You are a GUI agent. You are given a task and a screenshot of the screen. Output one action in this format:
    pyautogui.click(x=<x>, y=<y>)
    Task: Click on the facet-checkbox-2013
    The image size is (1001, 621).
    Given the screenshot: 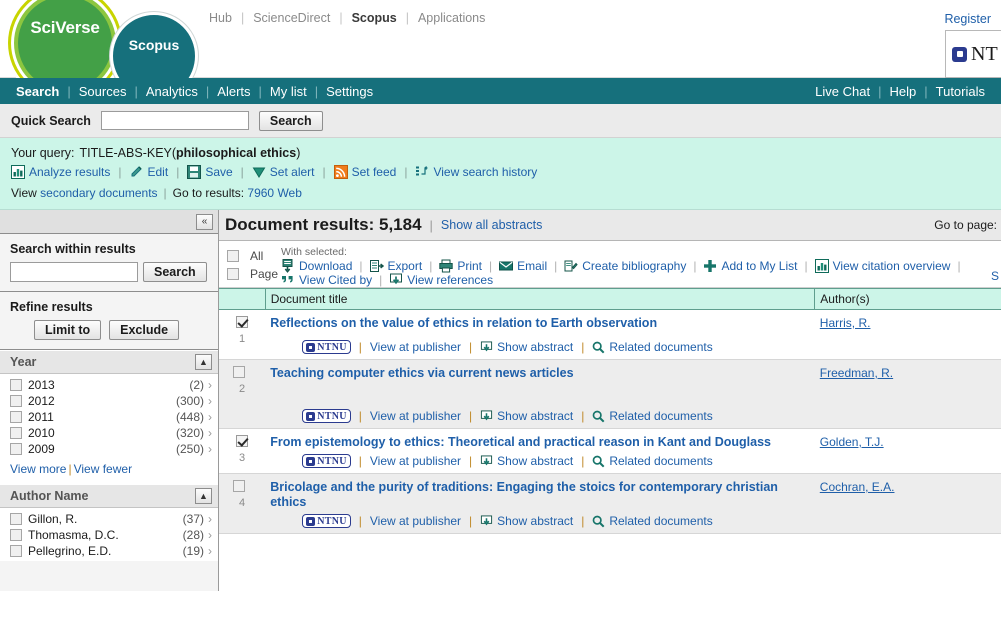 What is the action you would take?
    pyautogui.click(x=16, y=385)
    